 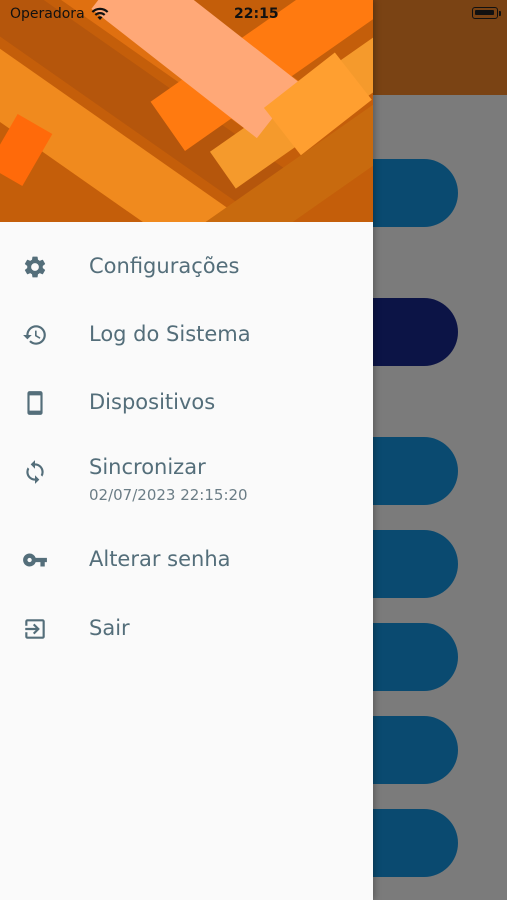 I want to click on battery-icon, so click(x=485, y=13).